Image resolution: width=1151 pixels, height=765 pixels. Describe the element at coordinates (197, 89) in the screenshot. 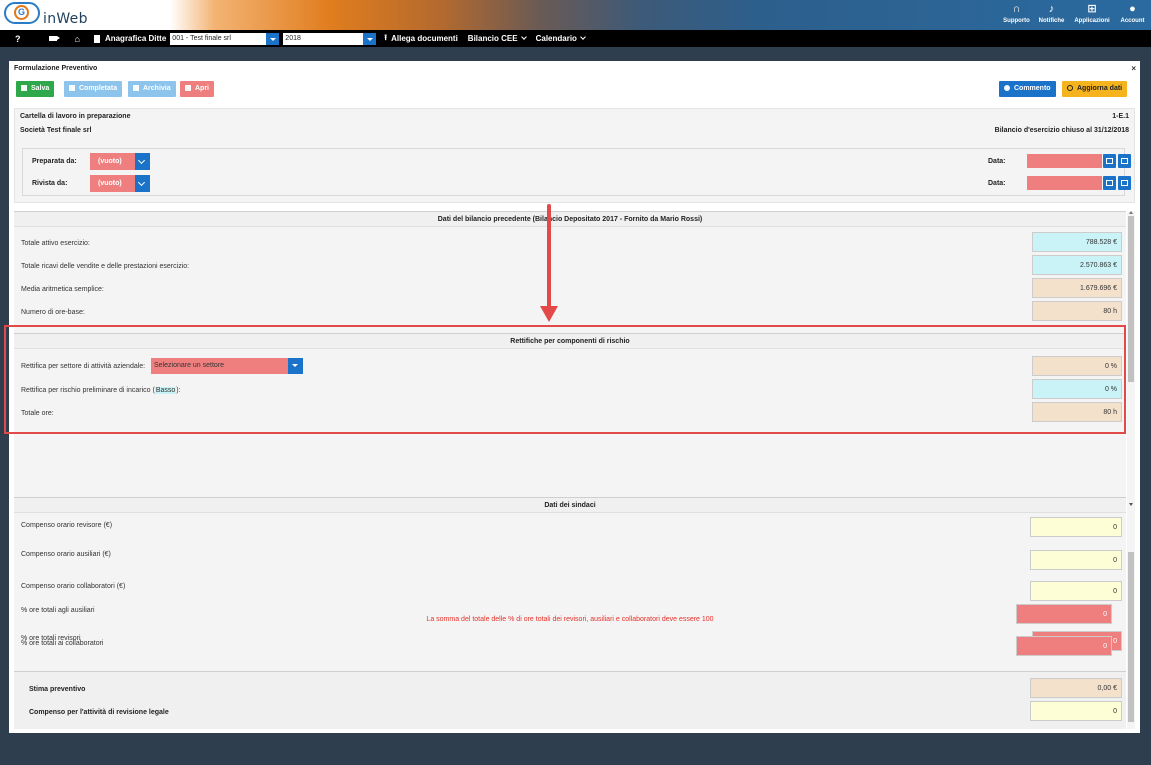

I see `apri-button: Apri` at that location.